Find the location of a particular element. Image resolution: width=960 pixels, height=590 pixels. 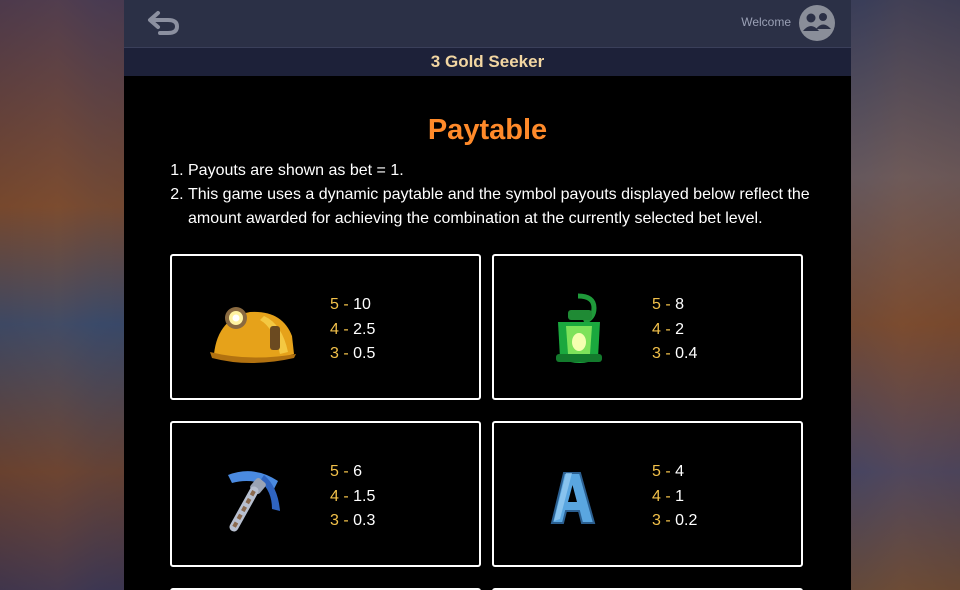

back-button is located at coordinates (164, 23).